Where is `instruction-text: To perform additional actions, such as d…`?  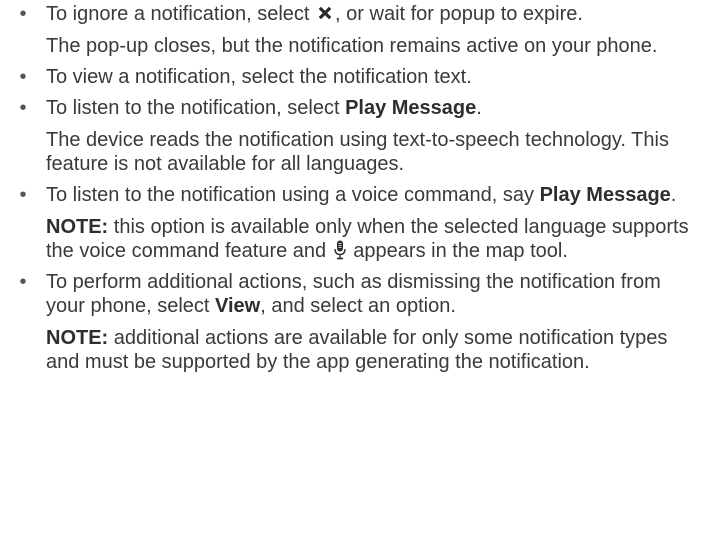
instruction-text: To perform additional actions, such as d… is located at coordinates (353, 294).